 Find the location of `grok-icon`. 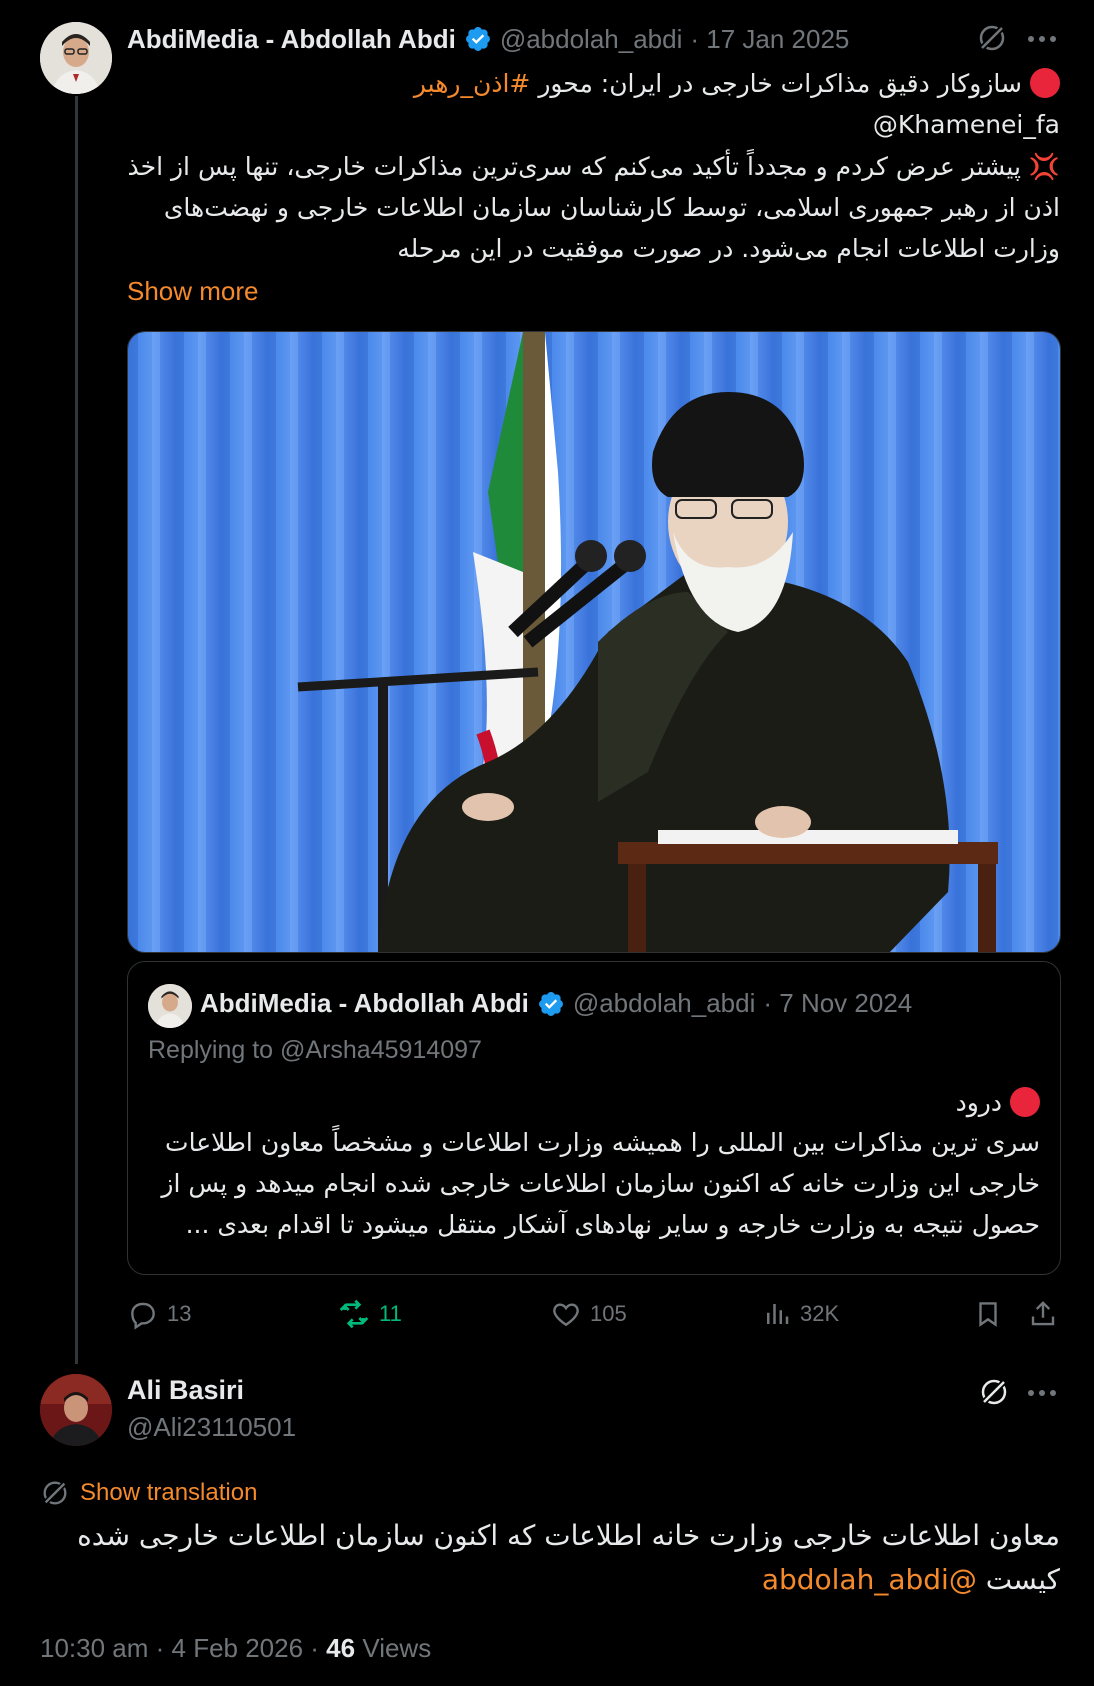

grok-icon is located at coordinates (992, 38).